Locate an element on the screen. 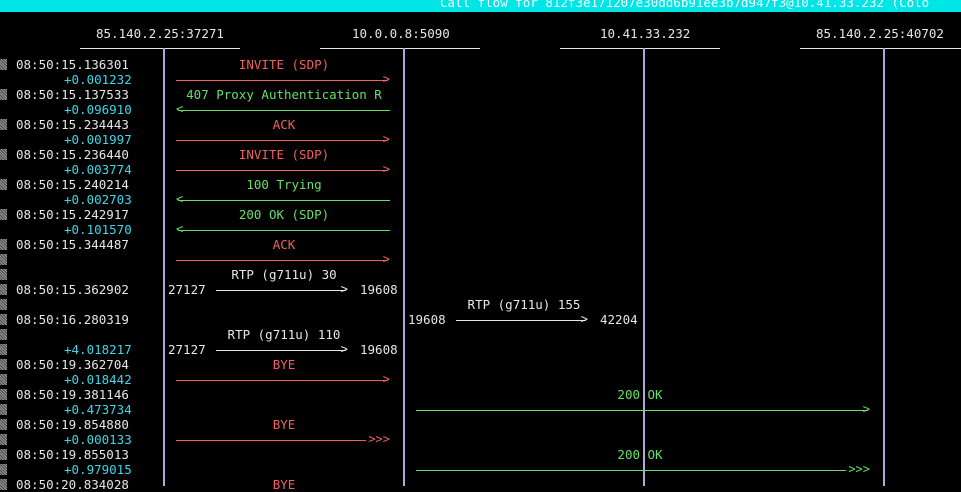  rtp-label-row: RTP (g711u) 155 is located at coordinates (480, 304).